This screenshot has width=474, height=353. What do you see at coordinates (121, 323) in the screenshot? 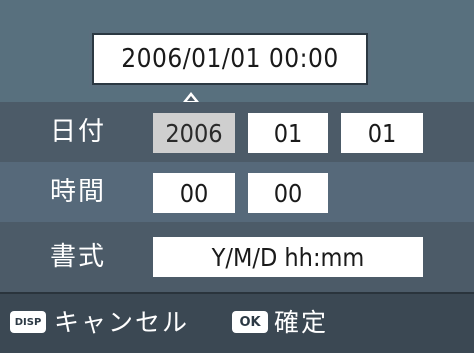
I see `cancel-label: キャンセル` at bounding box center [121, 323].